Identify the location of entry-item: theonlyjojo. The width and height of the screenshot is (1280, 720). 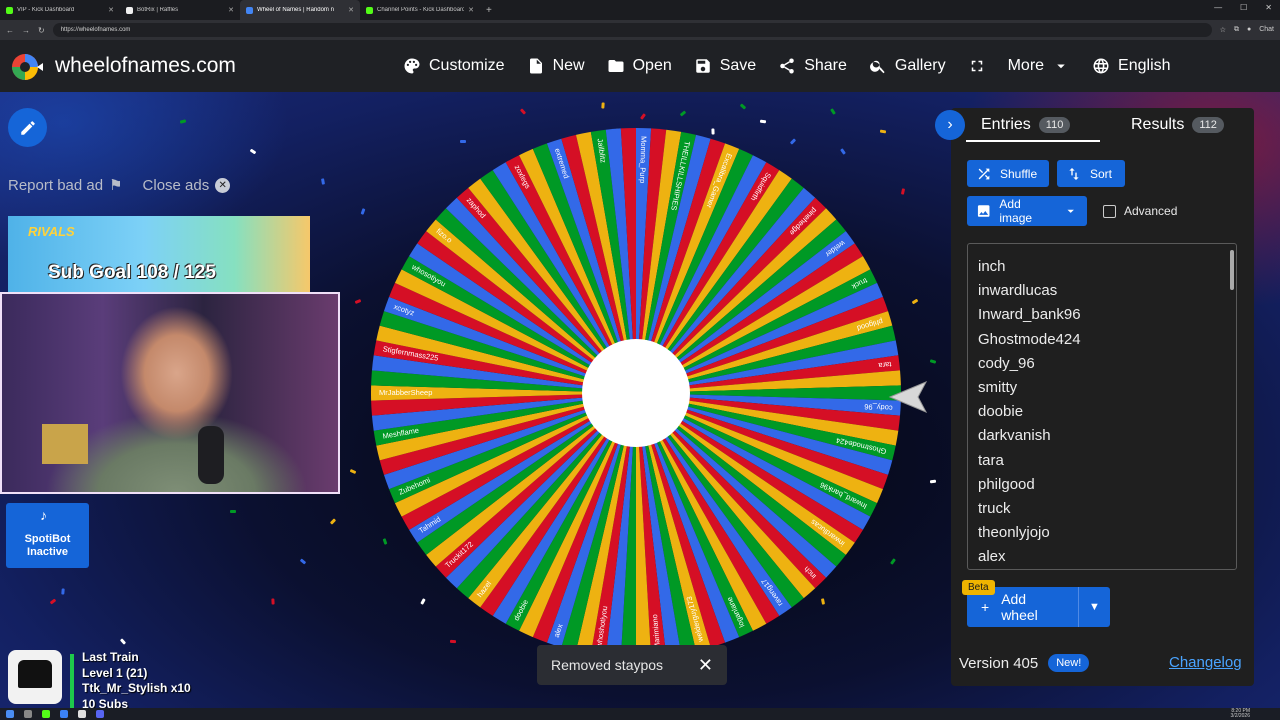
(1102, 533).